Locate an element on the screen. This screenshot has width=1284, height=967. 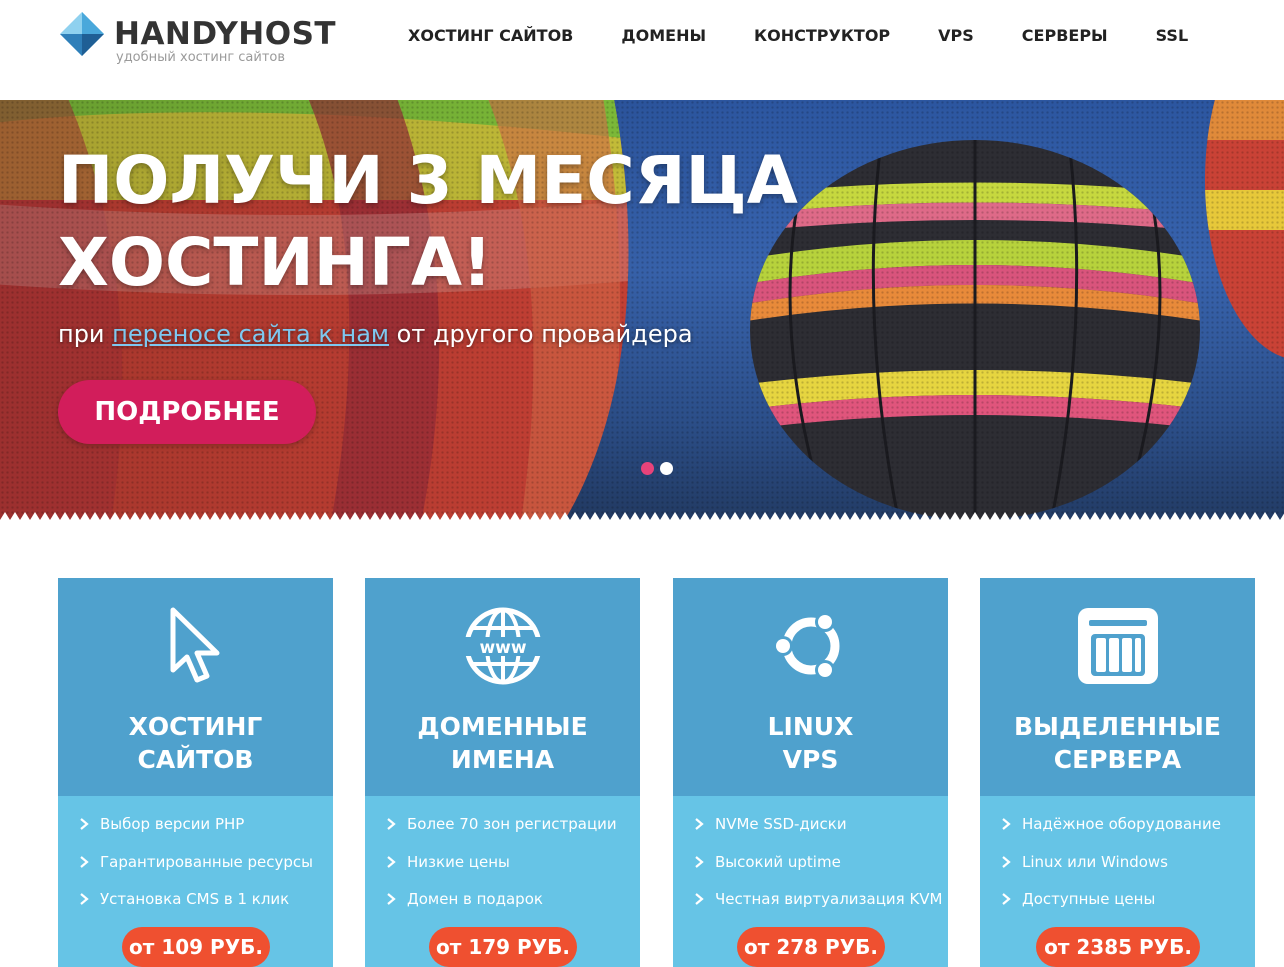
price-button: от 109 РУБ. is located at coordinates (196, 947).